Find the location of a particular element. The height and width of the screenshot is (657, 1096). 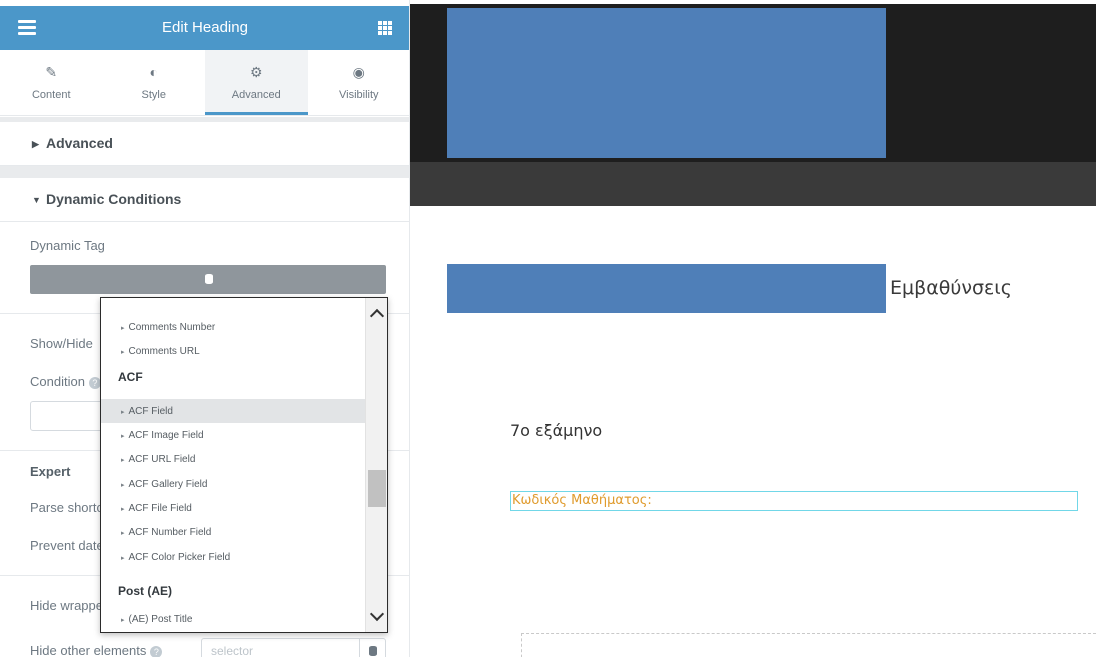

dynamic-tag-button is located at coordinates (372, 648).